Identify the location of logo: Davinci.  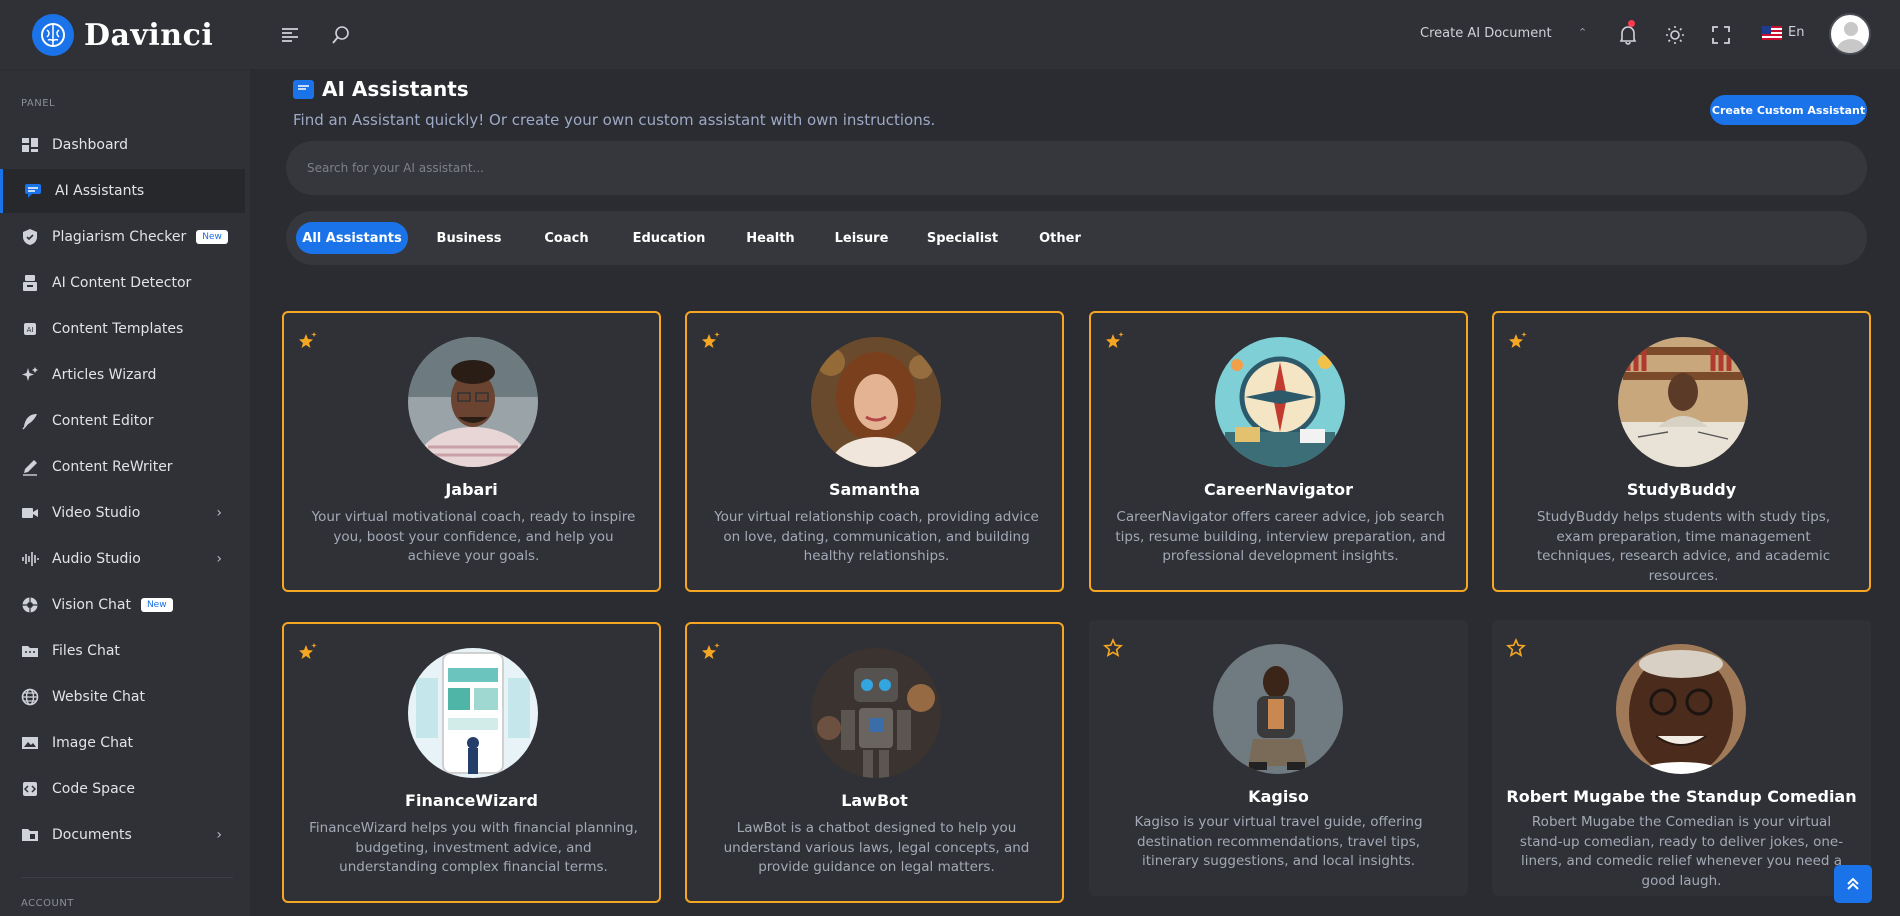
(122, 35).